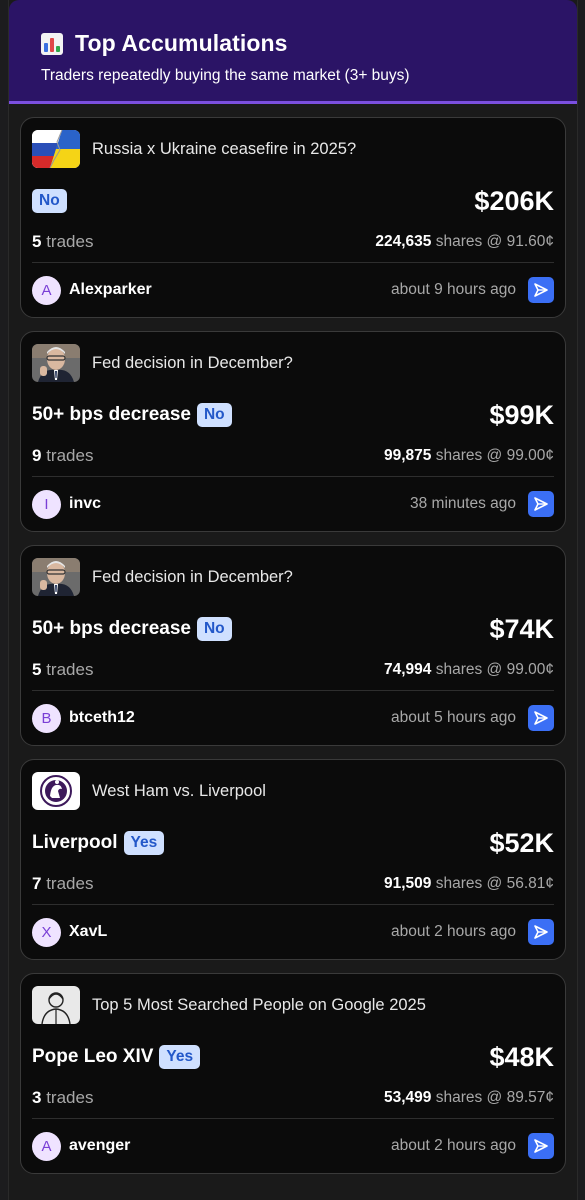 The image size is (585, 1200). What do you see at coordinates (224, 148) in the screenshot?
I see `market-title: Russia x Ukraine ceasefire in 2025?` at bounding box center [224, 148].